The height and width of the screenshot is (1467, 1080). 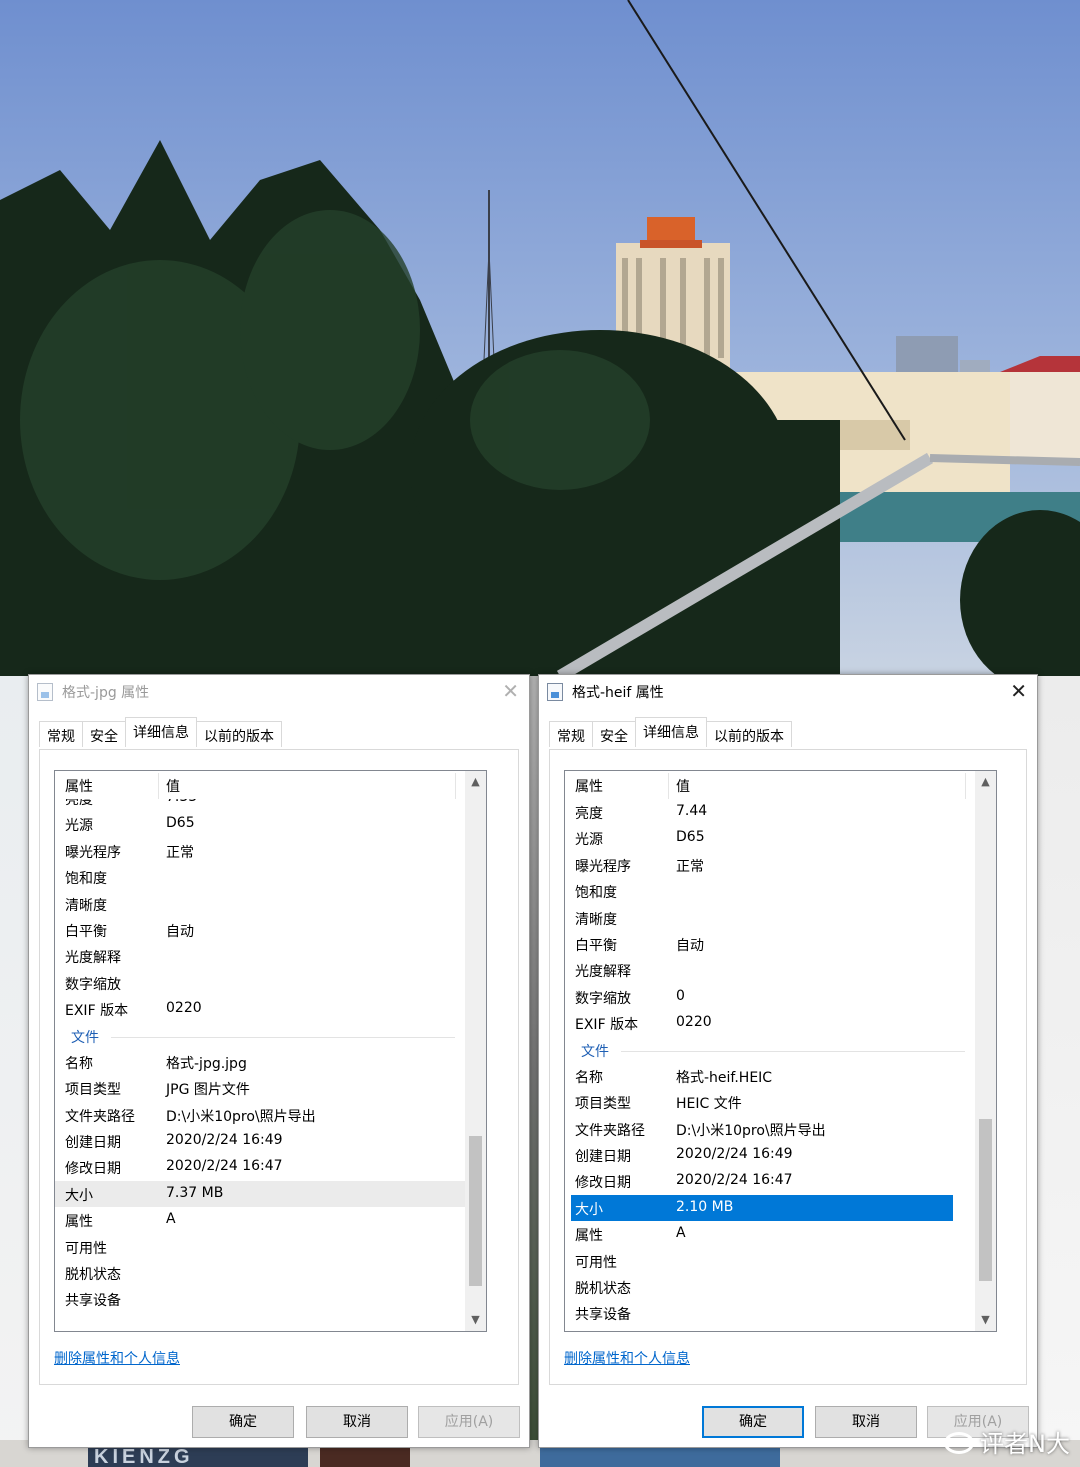 I want to click on list-item: 亮度 7.44, so click(x=770, y=812).